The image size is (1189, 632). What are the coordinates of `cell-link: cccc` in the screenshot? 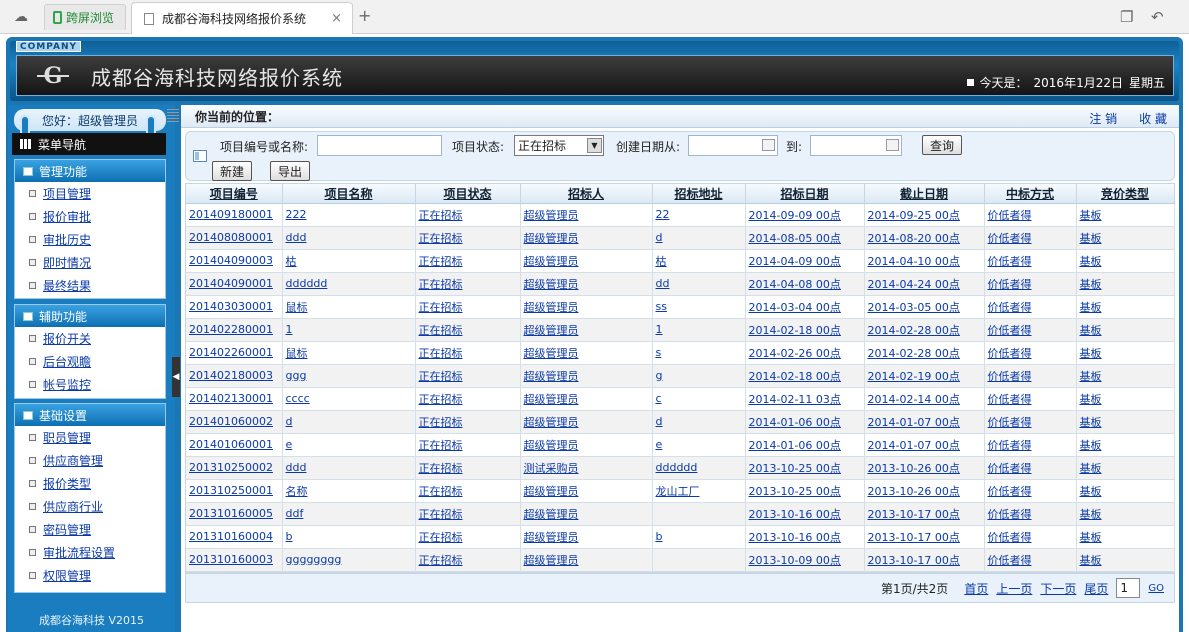 It's located at (298, 398).